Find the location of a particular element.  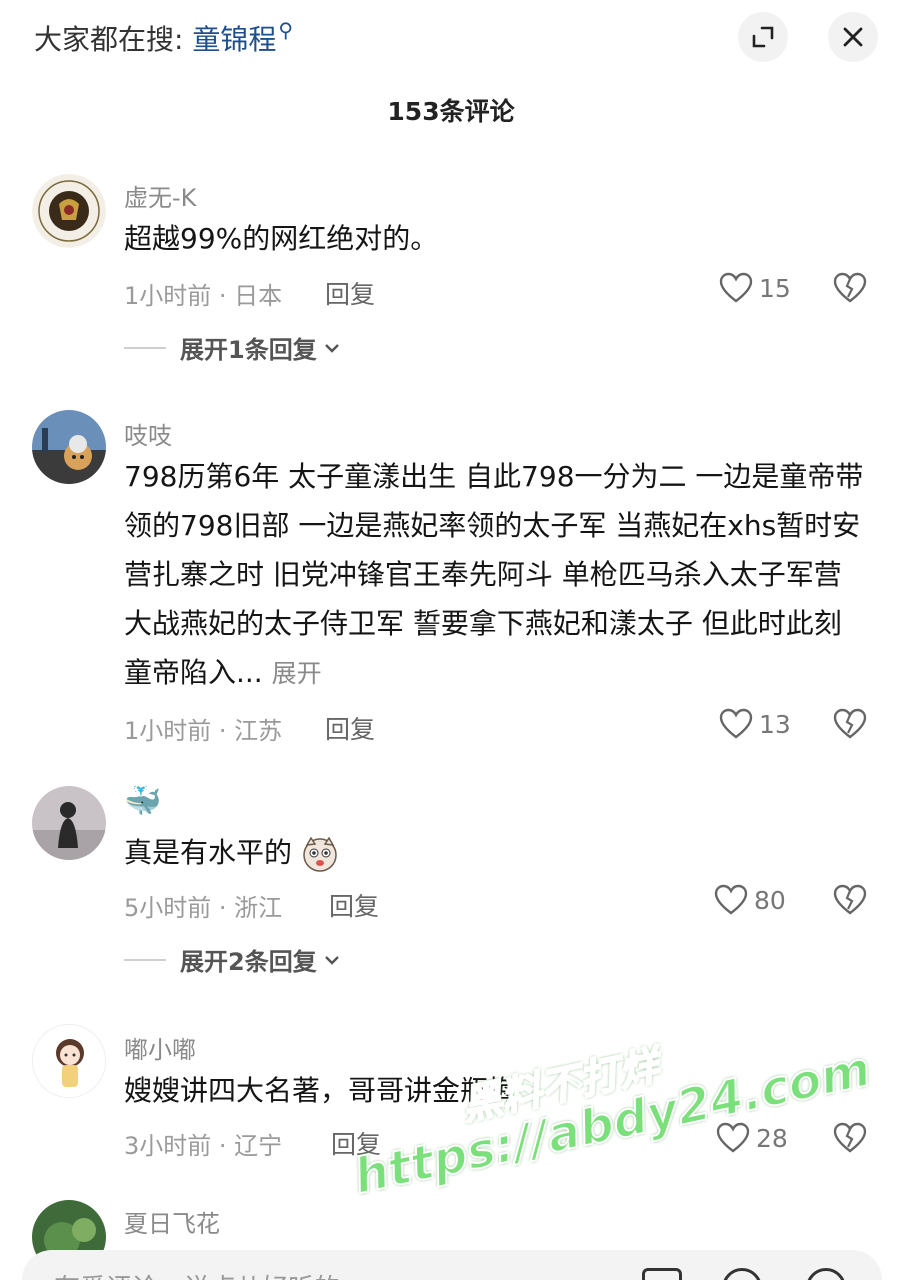

close-button is located at coordinates (853, 37).